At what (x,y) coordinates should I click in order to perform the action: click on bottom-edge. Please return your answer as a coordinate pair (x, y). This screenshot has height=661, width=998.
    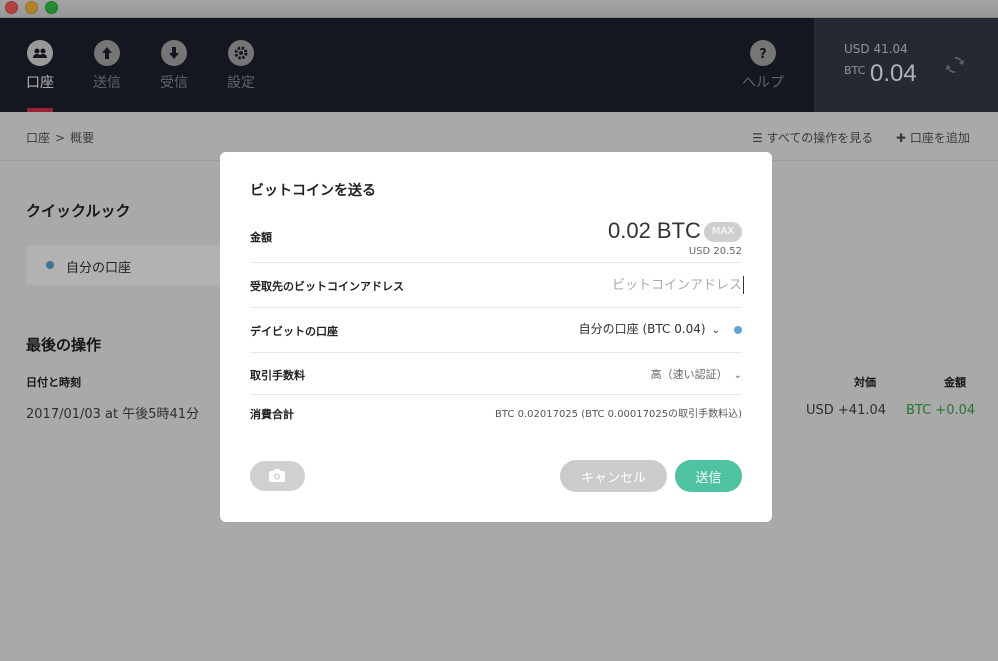
    Looking at the image, I should click on (499, 658).